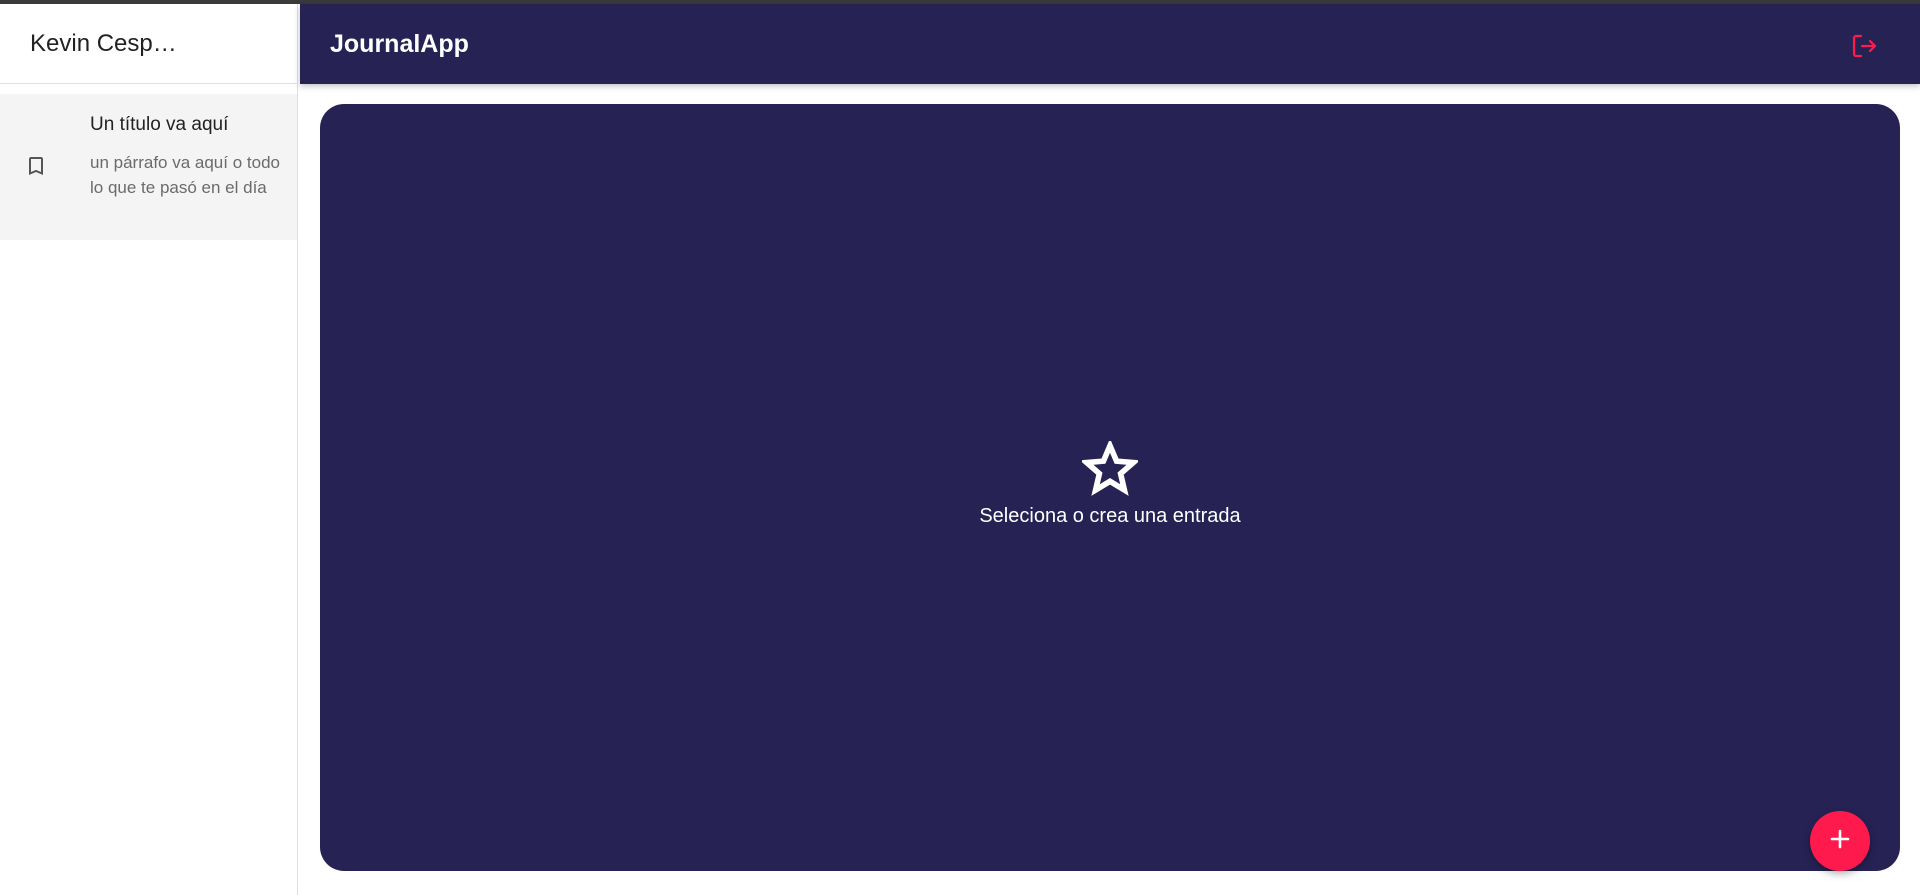  What do you see at coordinates (1864, 46) in the screenshot?
I see `logout-icon` at bounding box center [1864, 46].